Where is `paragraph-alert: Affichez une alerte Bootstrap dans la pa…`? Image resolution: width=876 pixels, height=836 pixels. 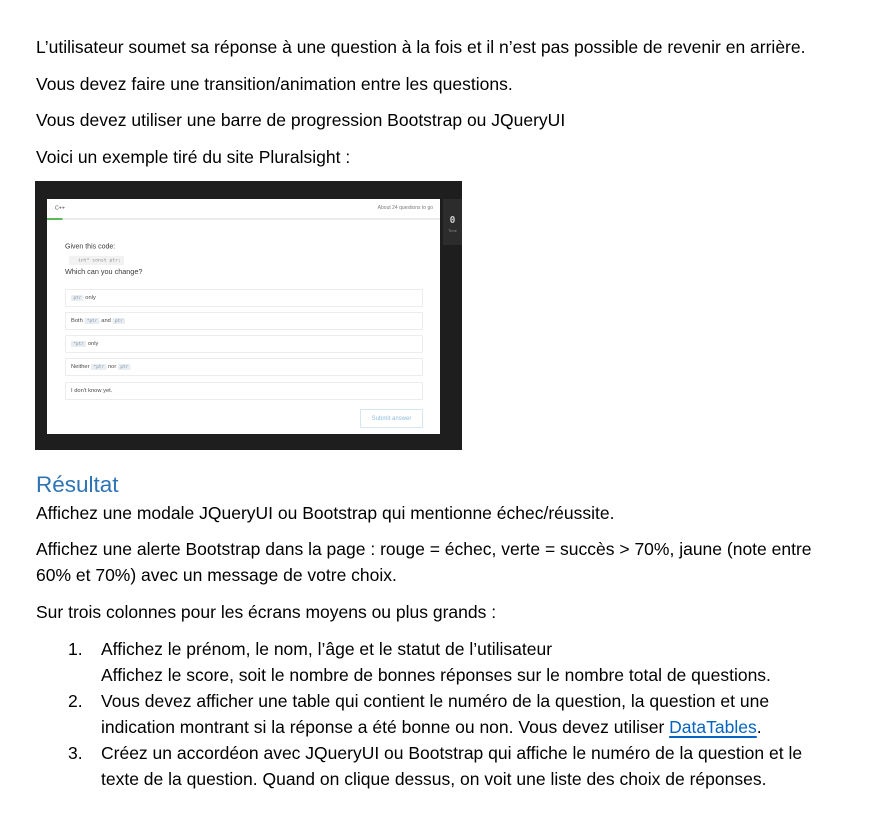
paragraph-alert: Affichez une alerte Bootstrap dans la pa… is located at coordinates (446, 562).